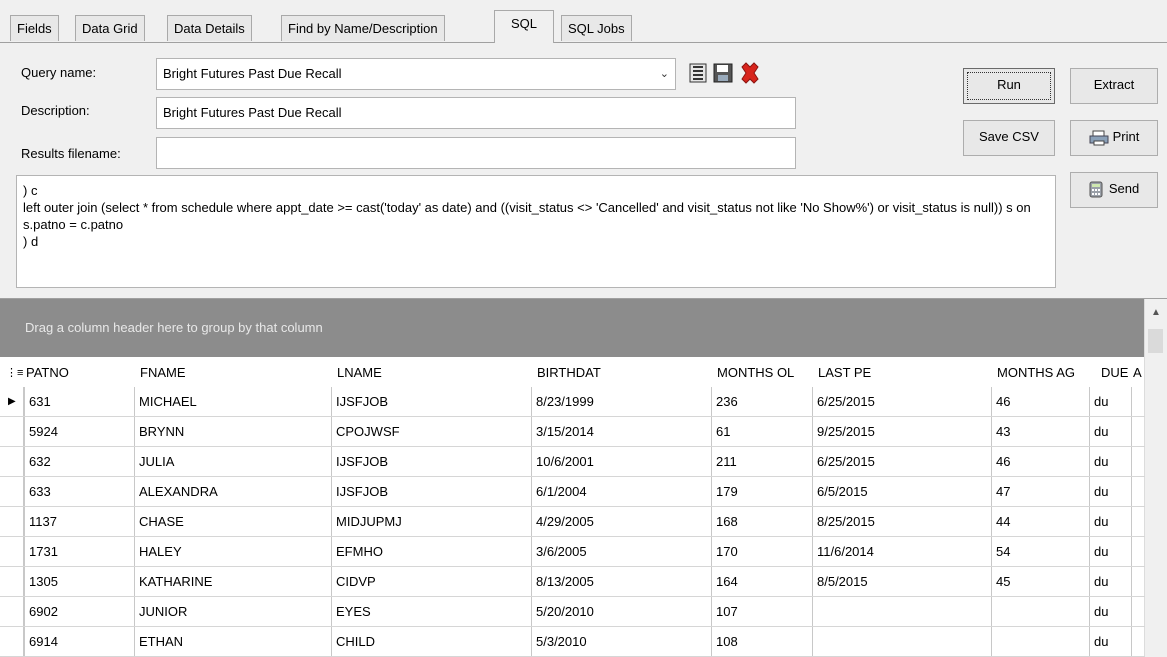 The height and width of the screenshot is (657, 1167). I want to click on cell-patno: 632, so click(79, 461).